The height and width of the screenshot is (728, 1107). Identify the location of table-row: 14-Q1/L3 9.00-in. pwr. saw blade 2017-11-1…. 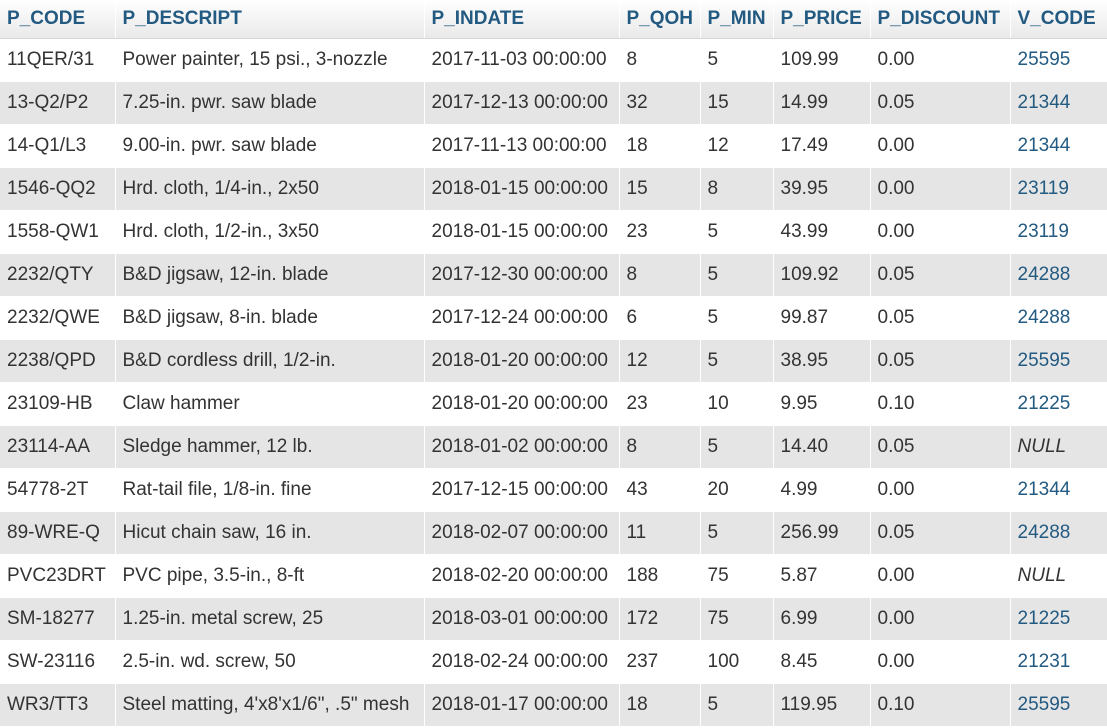
(553, 146).